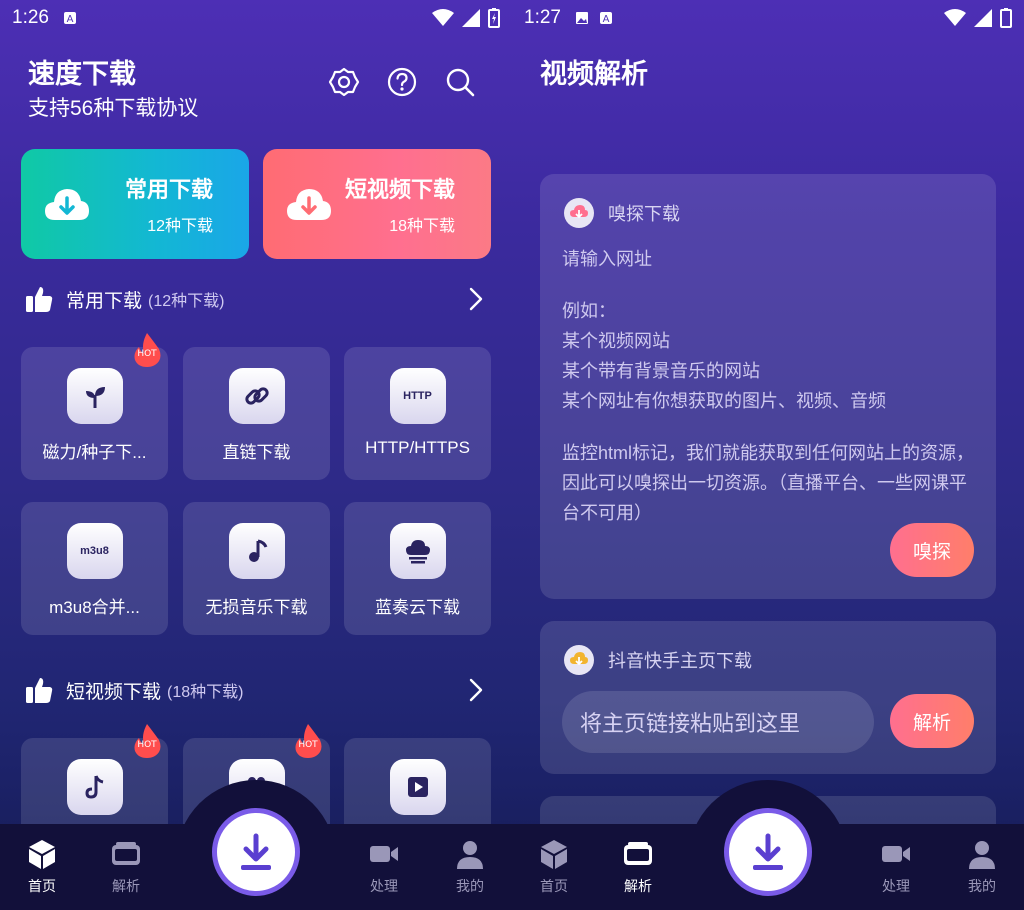 The image size is (1024, 910). Describe the element at coordinates (896, 886) in the screenshot. I see `nav-label: 处理` at that location.